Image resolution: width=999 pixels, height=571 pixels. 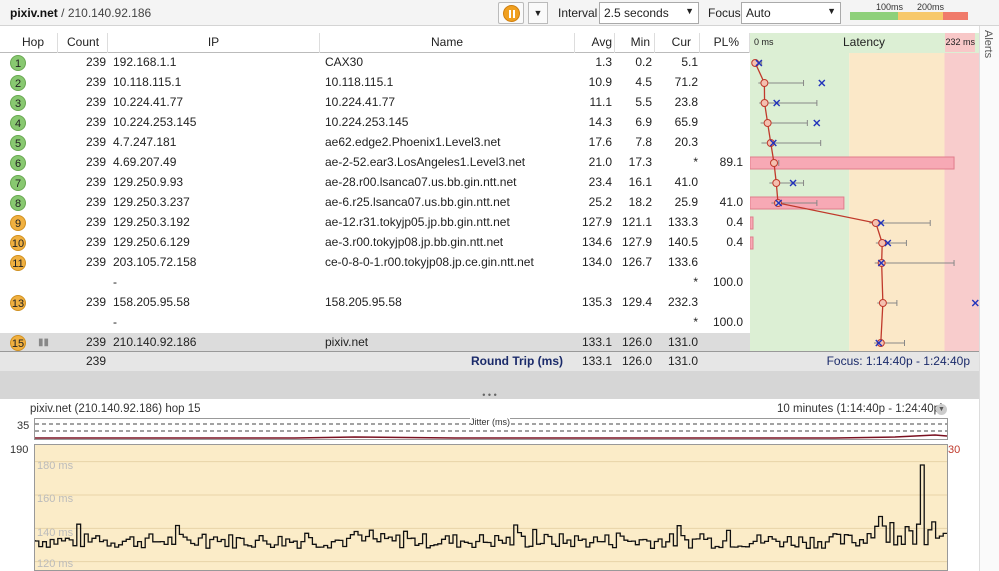 I want to click on hop-badge: 3, so click(x=18, y=103).